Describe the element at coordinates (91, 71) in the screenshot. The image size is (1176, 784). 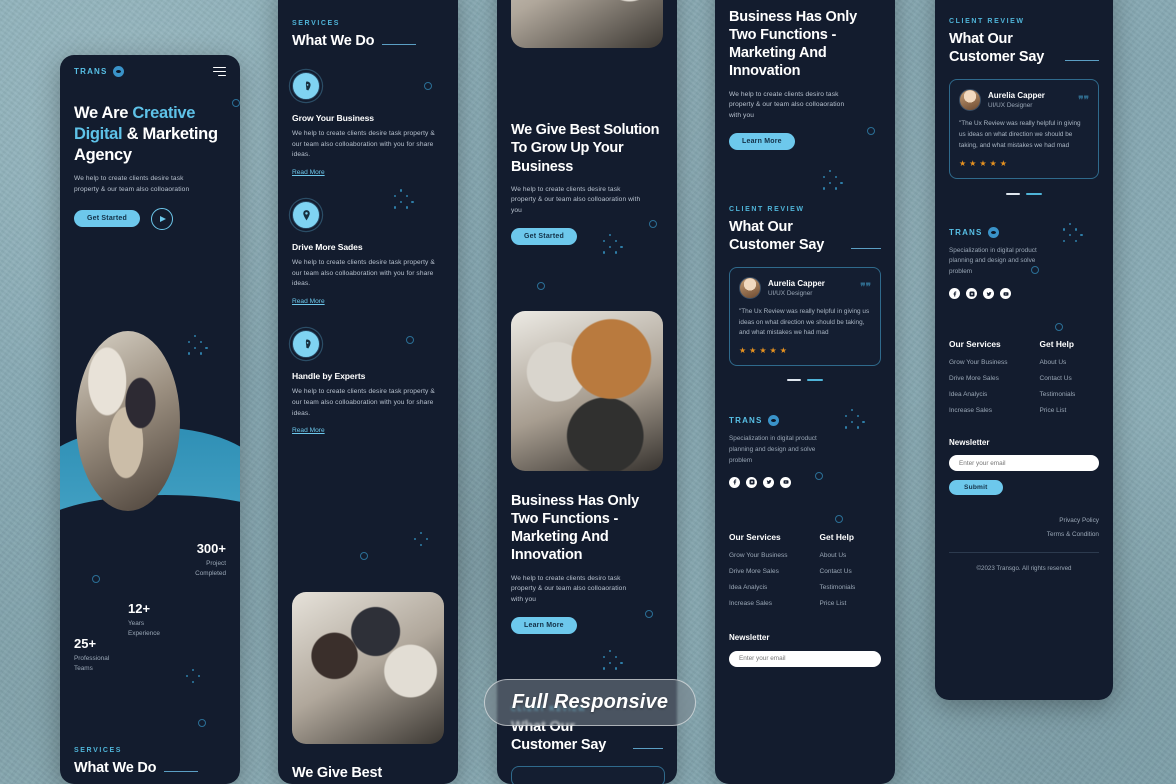
I see `brand-name: TRANS` at that location.